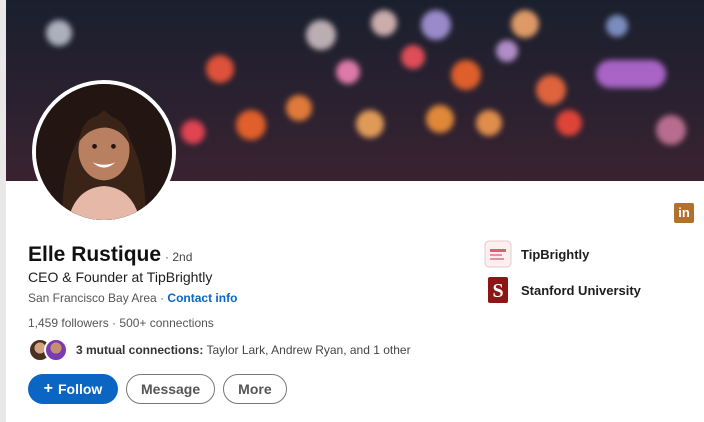 This screenshot has height=422, width=704. I want to click on svg-text: S, so click(497, 291).